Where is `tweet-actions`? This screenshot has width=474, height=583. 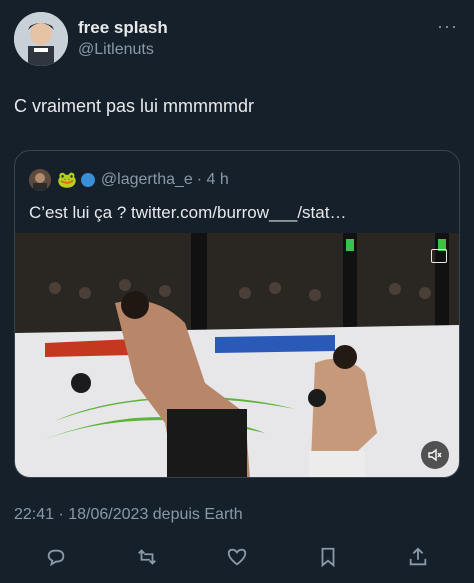 tweet-actions is located at coordinates (237, 557).